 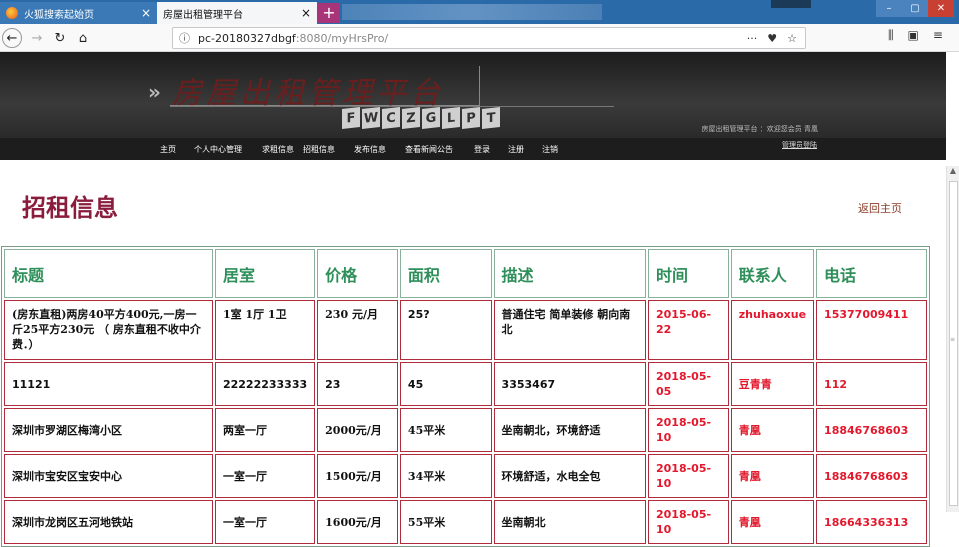 What do you see at coordinates (70, 207) in the screenshot?
I see `page-title: 招租信息` at bounding box center [70, 207].